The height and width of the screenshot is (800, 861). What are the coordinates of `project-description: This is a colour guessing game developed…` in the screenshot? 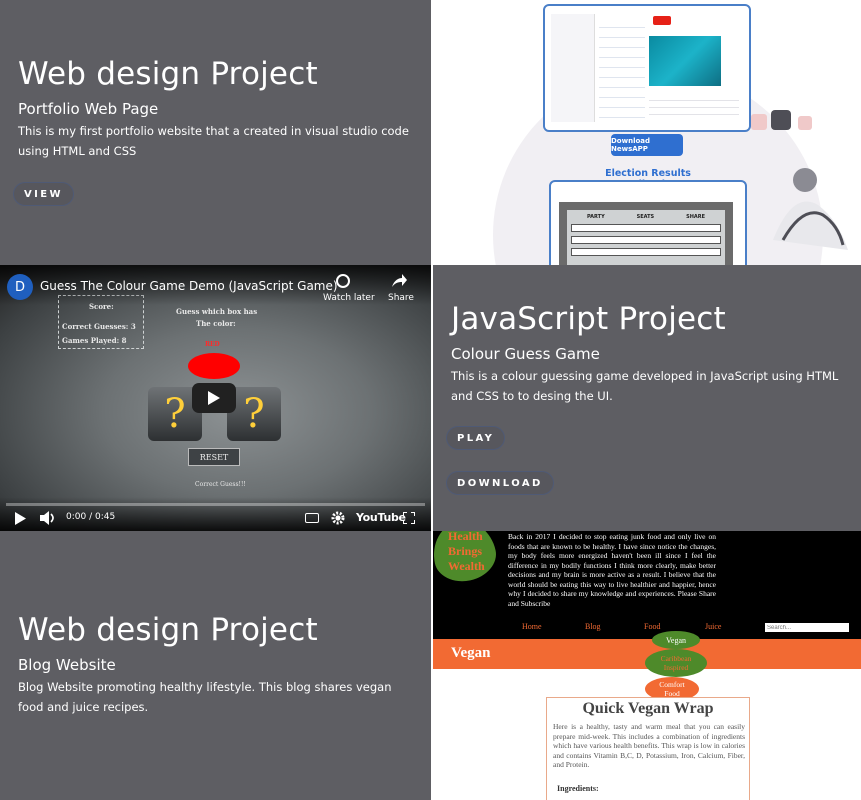 It's located at (645, 386).